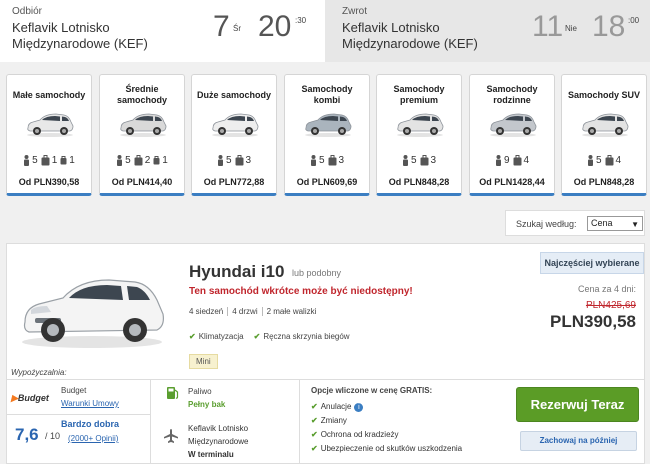  Describe the element at coordinates (49, 182) in the screenshot. I see `category-price: Od PLN390,58` at that location.